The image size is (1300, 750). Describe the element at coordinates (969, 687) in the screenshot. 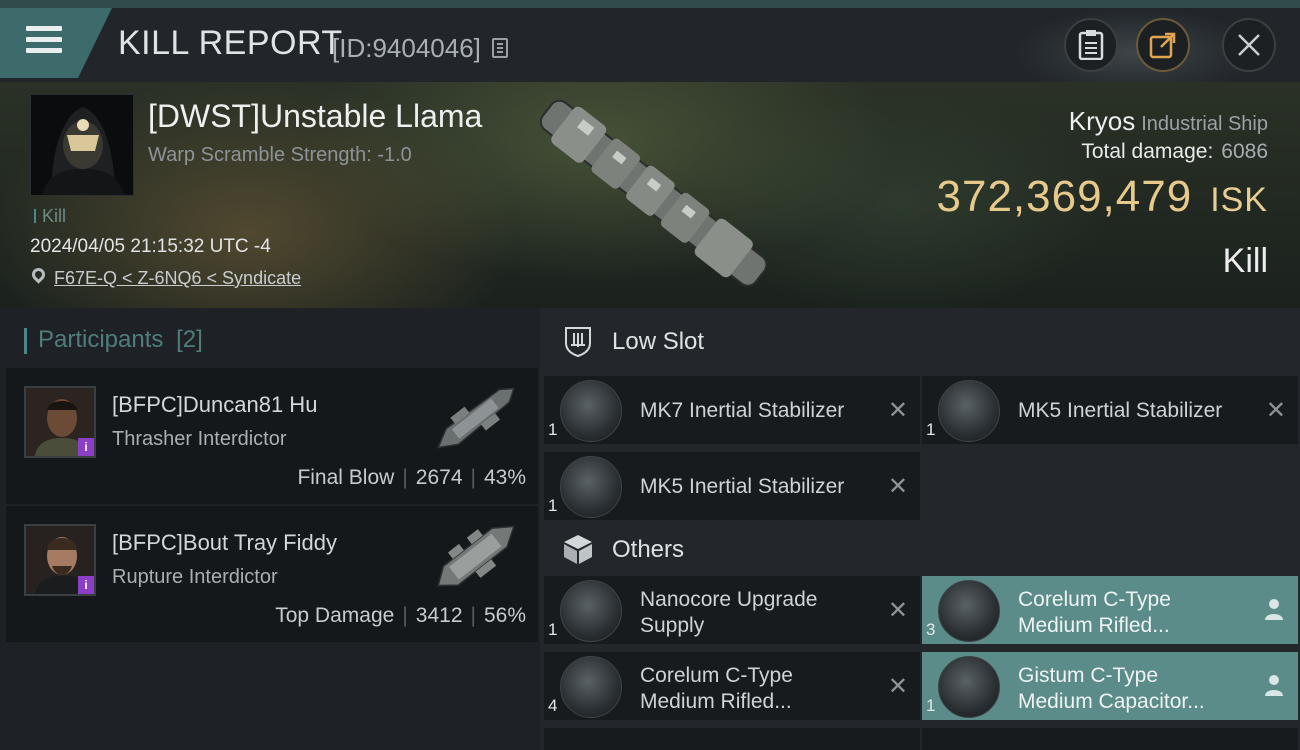

I see `capacitor-icon` at that location.